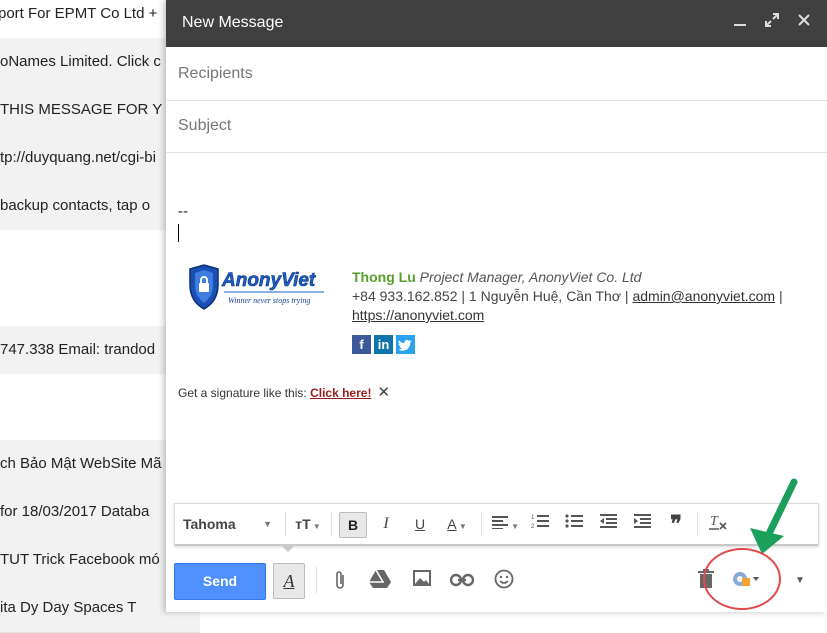  Describe the element at coordinates (386, 524) in the screenshot. I see `italic-icon: I` at that location.